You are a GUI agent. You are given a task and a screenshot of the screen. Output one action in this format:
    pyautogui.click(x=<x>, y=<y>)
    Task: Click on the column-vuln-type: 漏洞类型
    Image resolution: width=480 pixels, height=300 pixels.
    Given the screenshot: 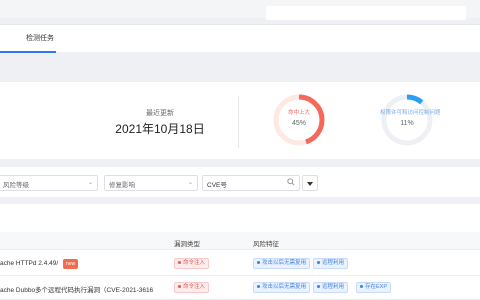 What is the action you would take?
    pyautogui.click(x=187, y=244)
    